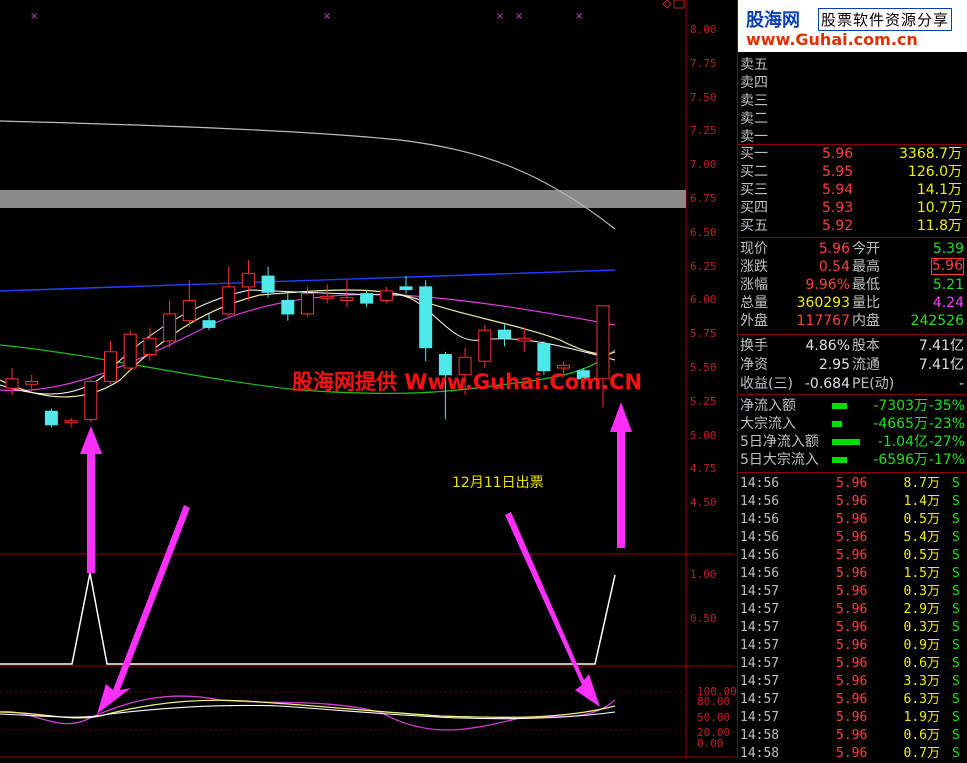 This screenshot has height=763, width=967. What do you see at coordinates (852, 736) in the screenshot?
I see `tick-row: 14:58 5.96 0.6万 S` at bounding box center [852, 736].